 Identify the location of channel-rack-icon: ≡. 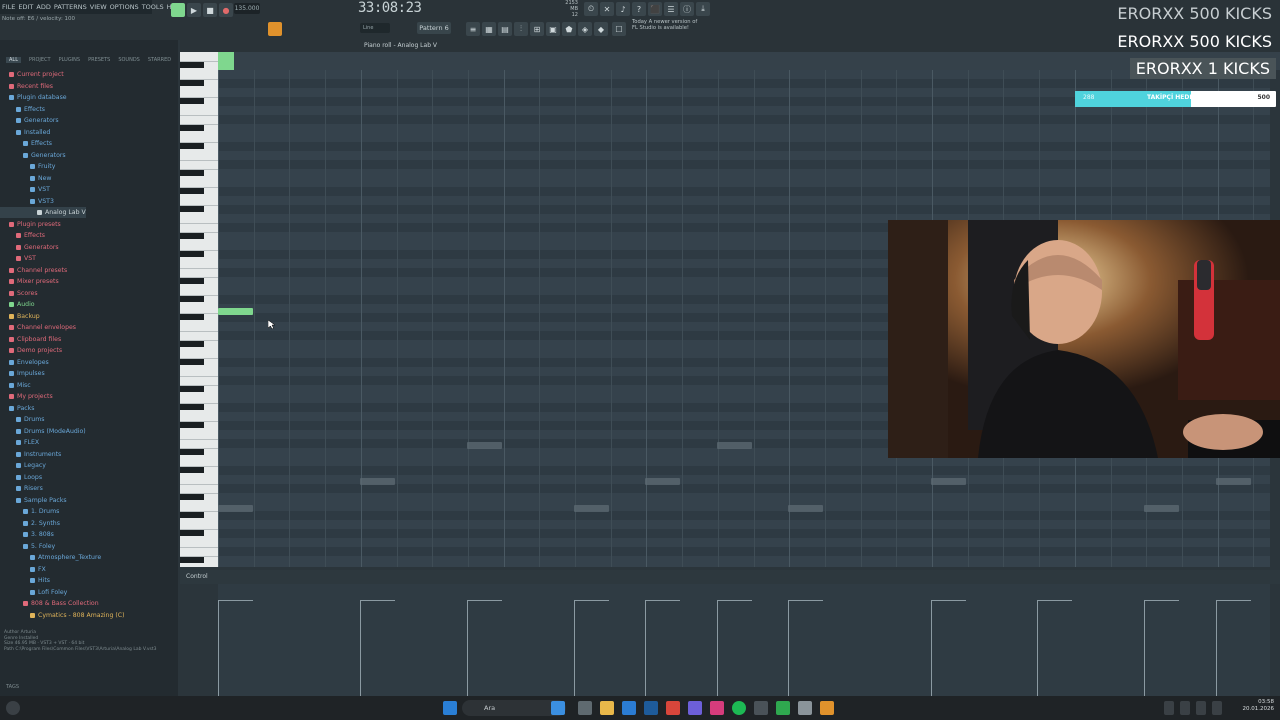
(473, 29).